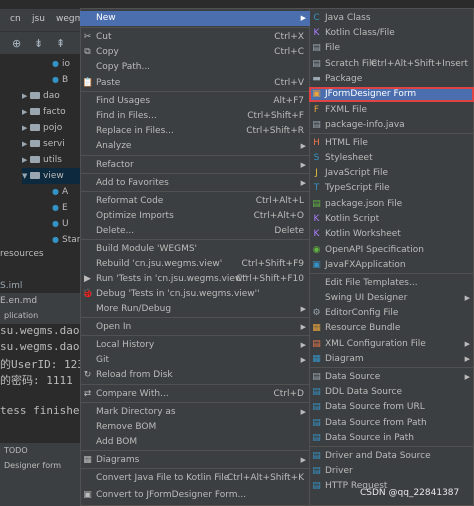  I want to click on menu-item-cut: ✂ Cut Ctrl+X, so click(195, 37).